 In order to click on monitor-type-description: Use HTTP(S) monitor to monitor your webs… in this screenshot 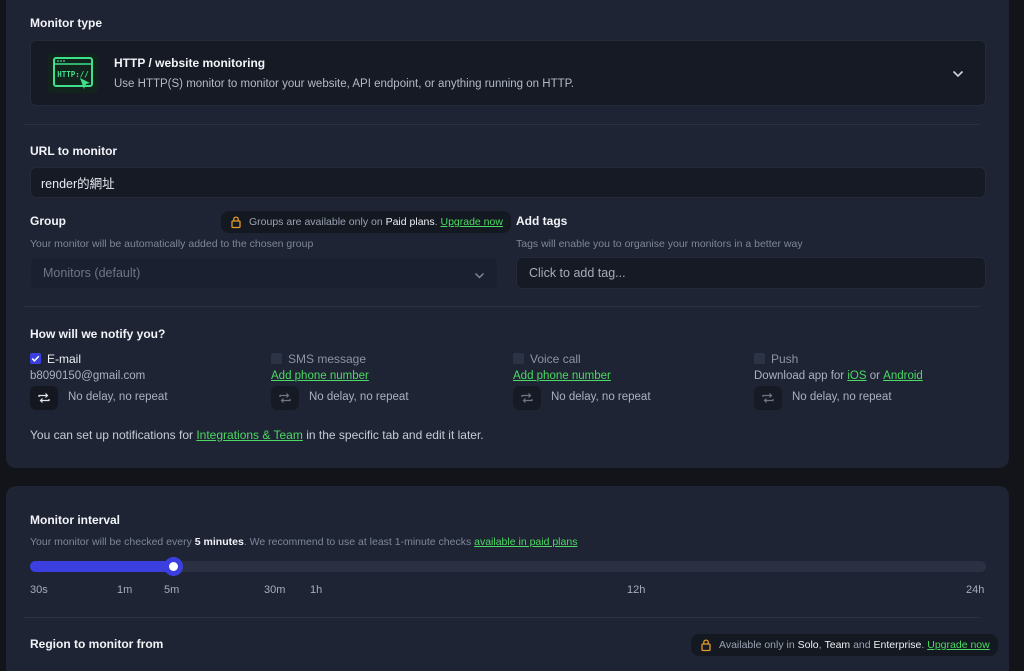, I will do `click(344, 84)`.